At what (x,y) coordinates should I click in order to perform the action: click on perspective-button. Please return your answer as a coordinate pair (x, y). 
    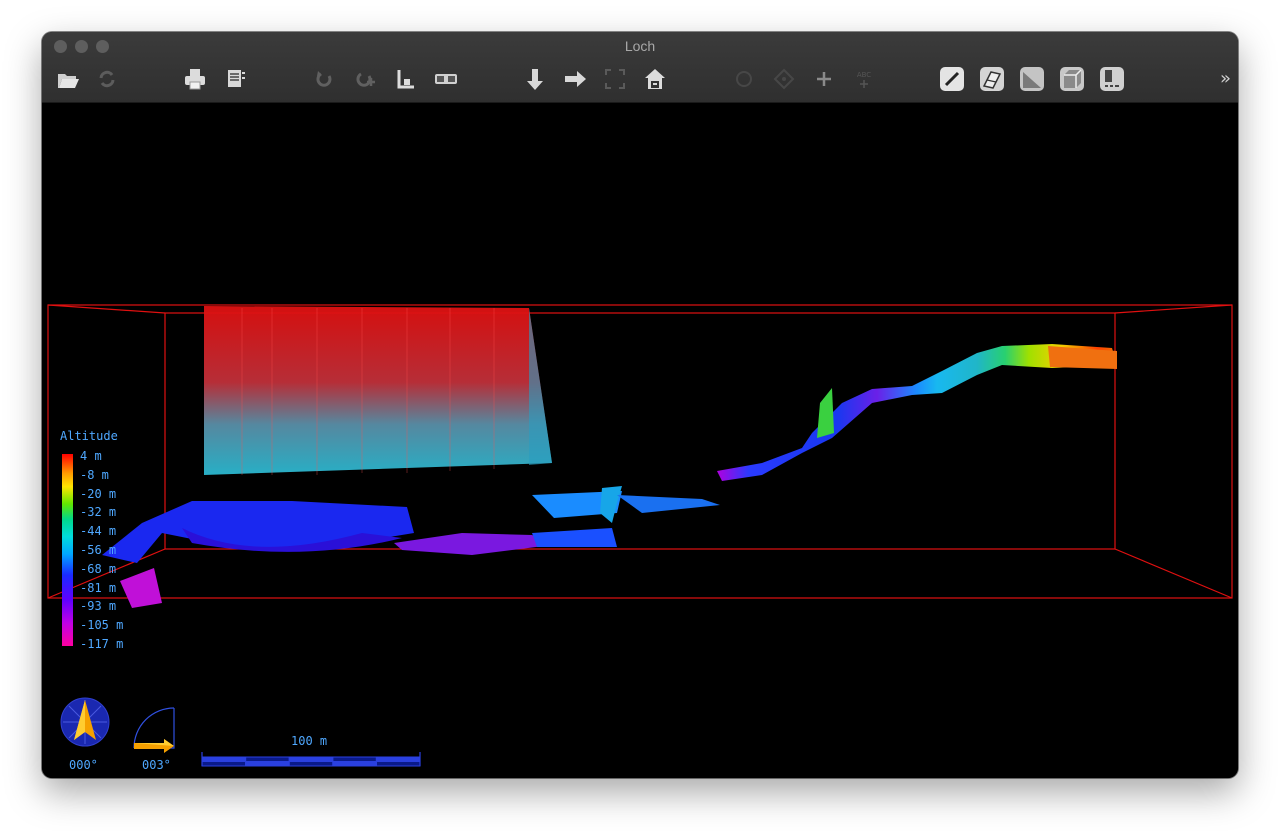
    Looking at the image, I should click on (406, 79).